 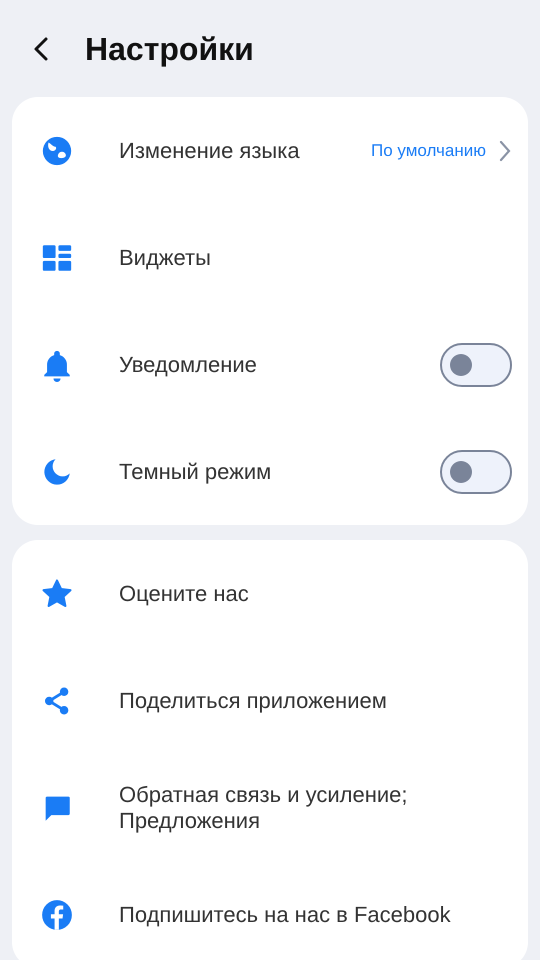 What do you see at coordinates (57, 915) in the screenshot?
I see `facebook-icon` at bounding box center [57, 915].